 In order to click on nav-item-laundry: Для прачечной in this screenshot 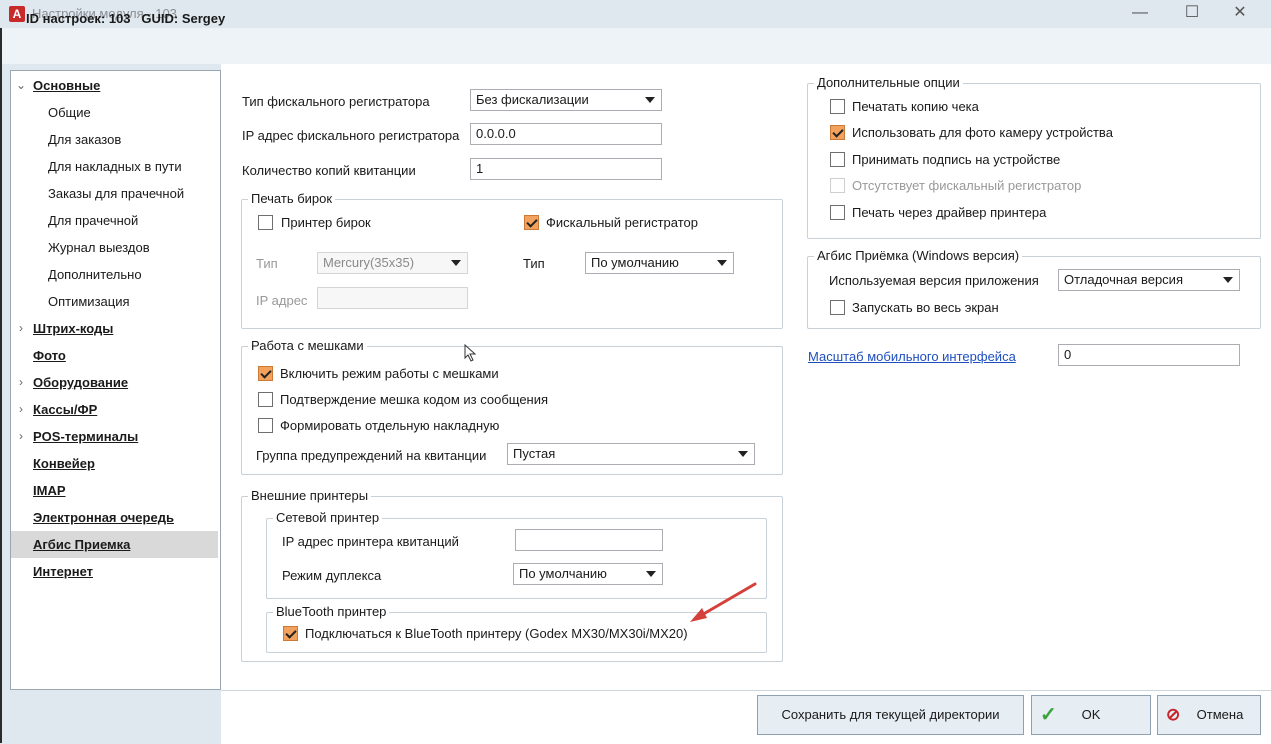, I will do `click(93, 220)`.